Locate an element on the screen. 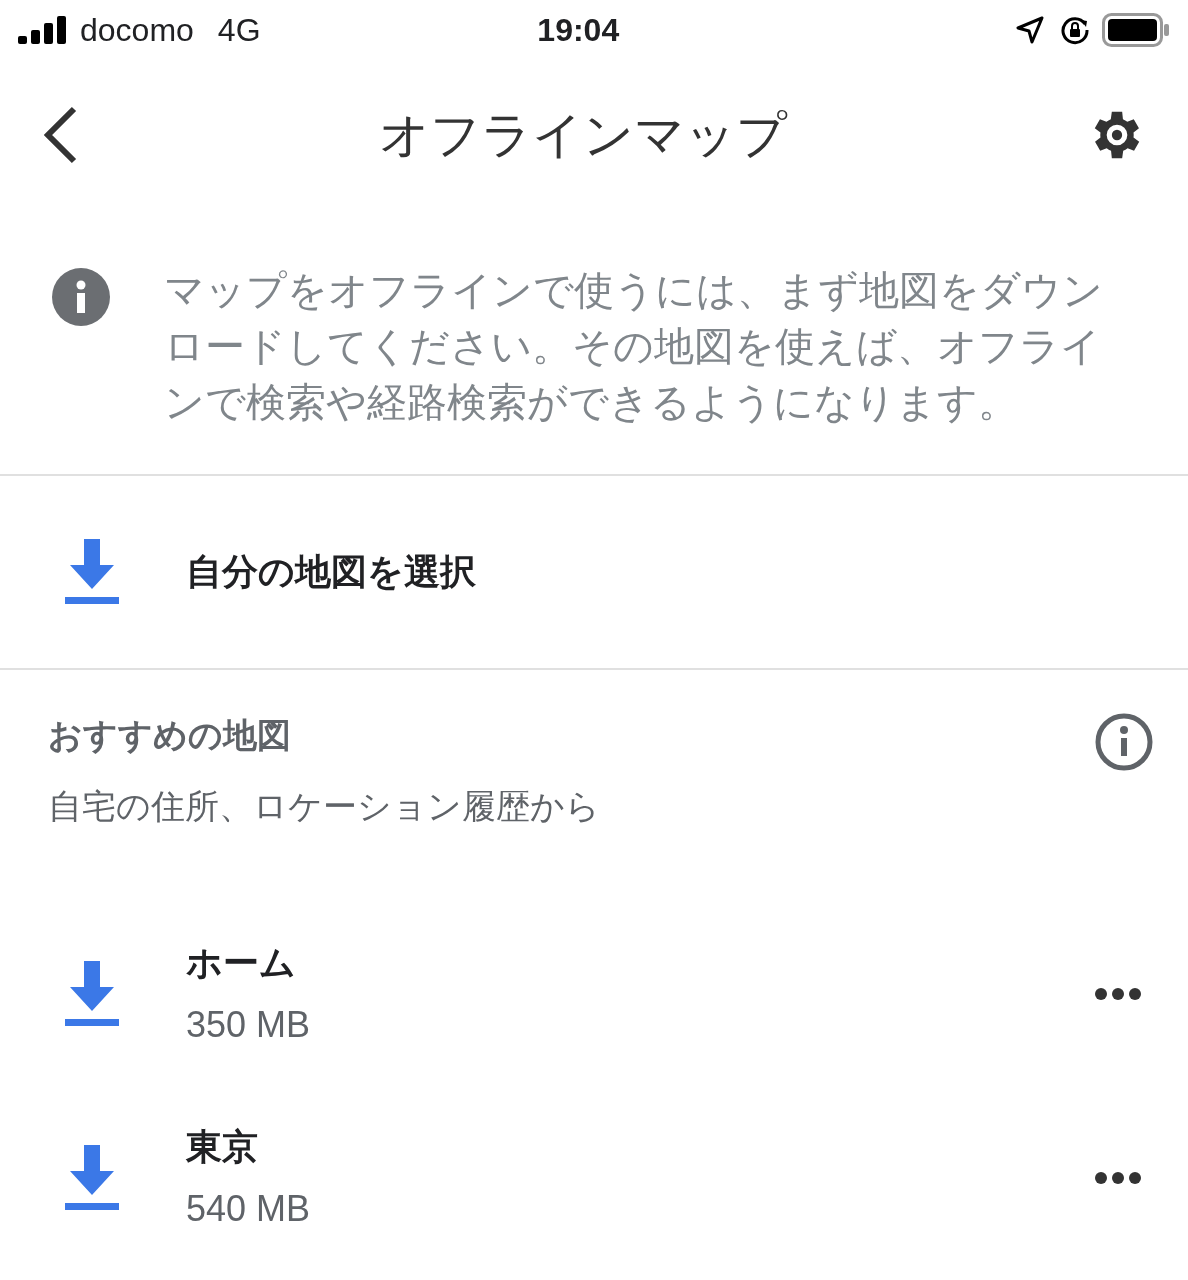 Image resolution: width=1188 pixels, height=1280 pixels. info-text: マップをオフラインで使うには、まず地図をダウンロードしてください。その地図を使えば、オフラインで検索や経路検索ができるようになります。 is located at coordinates (634, 346).